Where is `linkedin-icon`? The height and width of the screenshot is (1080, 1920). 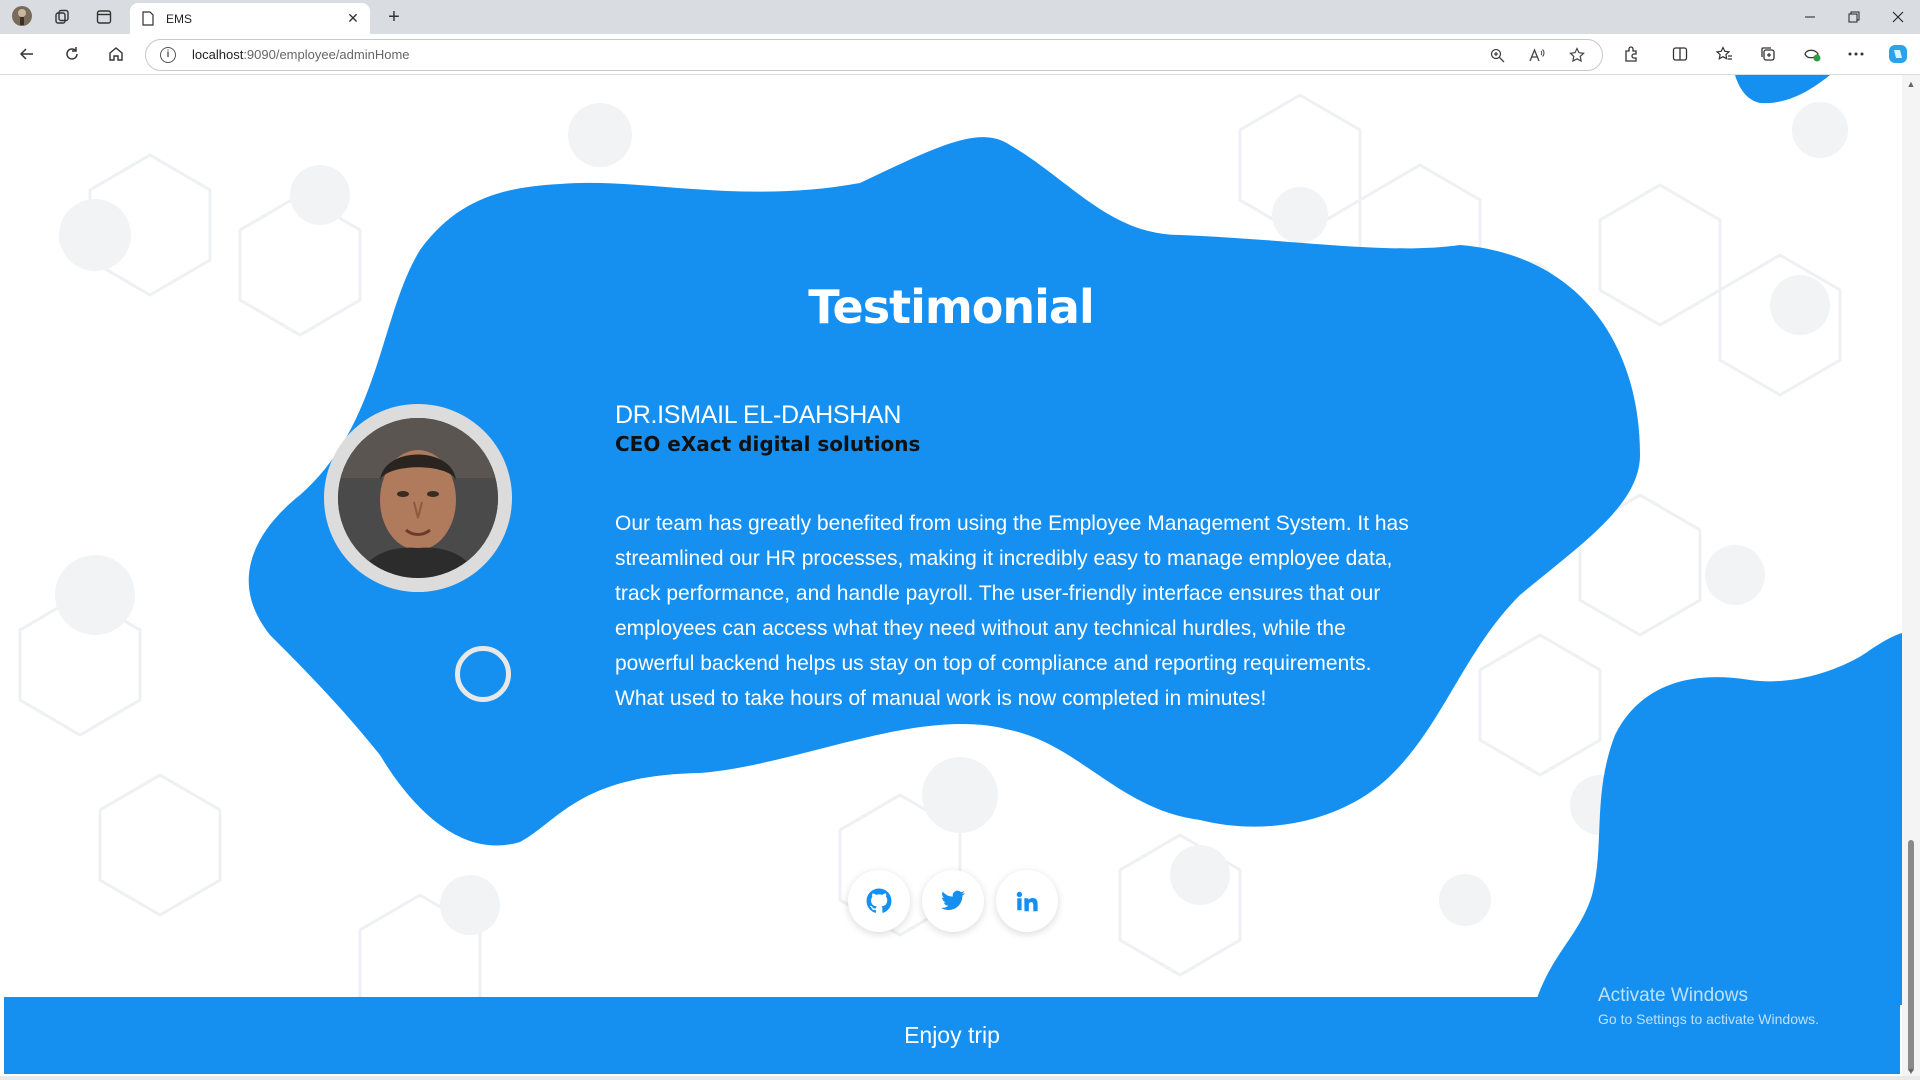
linkedin-icon is located at coordinates (1027, 901).